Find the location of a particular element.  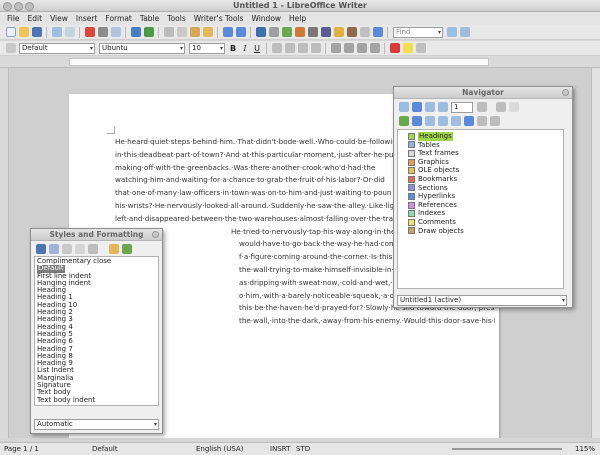

nav-item-comments: Comments is located at coordinates (485, 222).